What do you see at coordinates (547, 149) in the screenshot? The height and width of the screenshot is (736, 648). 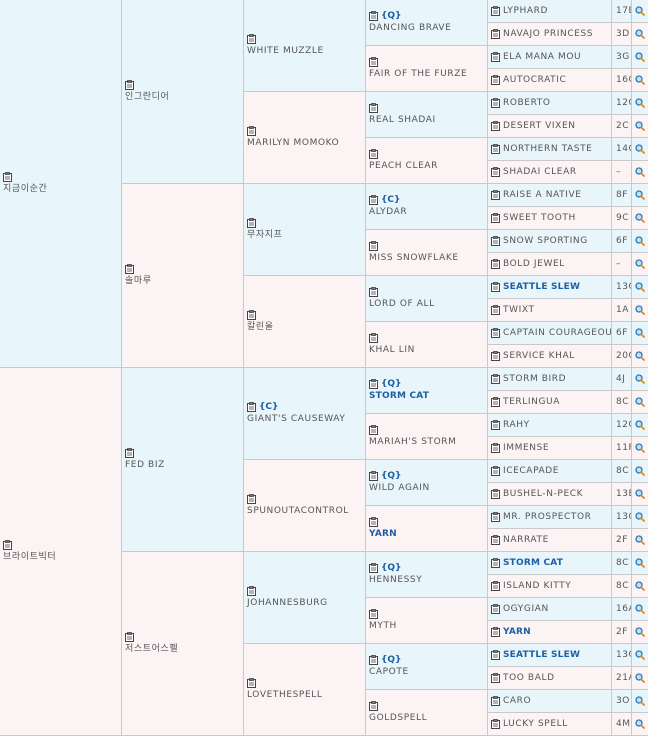 I see `horse-name-link: NORTHERN TASTE` at bounding box center [547, 149].